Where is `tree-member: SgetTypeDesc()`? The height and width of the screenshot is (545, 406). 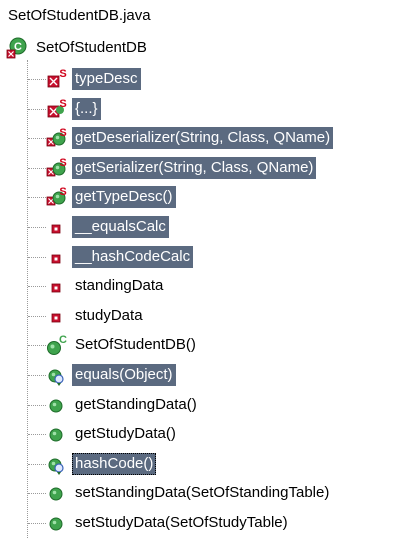
tree-member: SgetTypeDesc() is located at coordinates (102, 197).